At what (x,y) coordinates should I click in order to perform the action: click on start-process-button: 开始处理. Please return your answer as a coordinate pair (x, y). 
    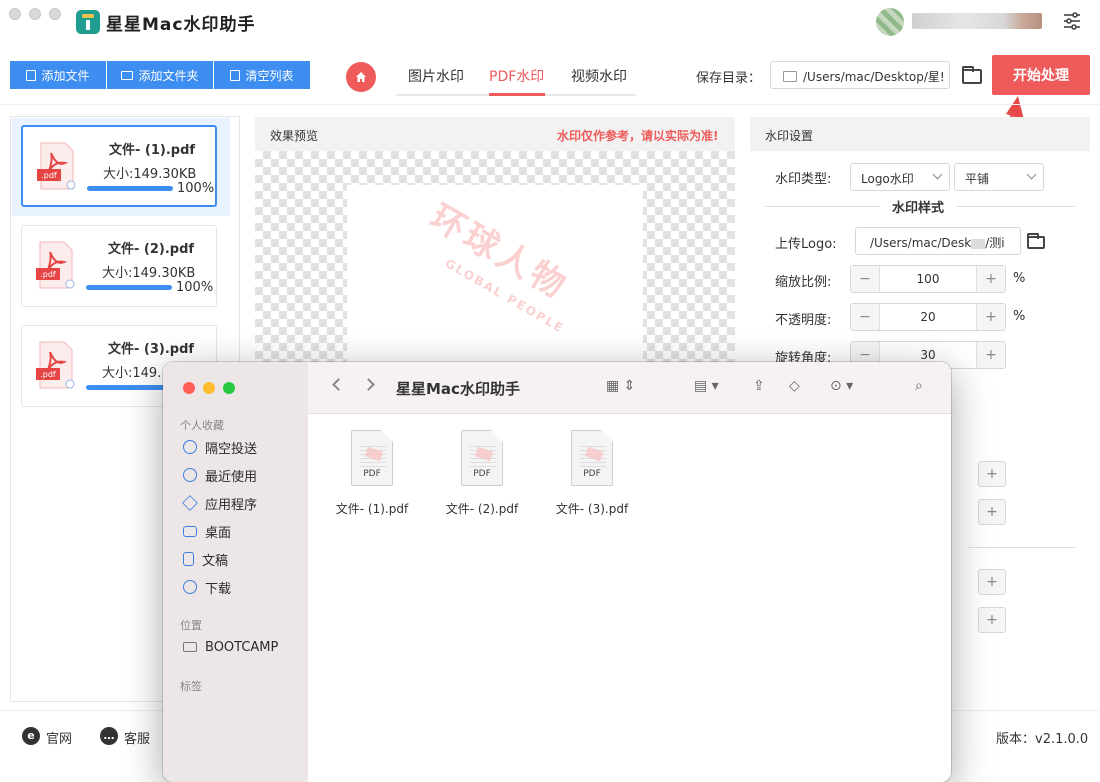
    Looking at the image, I should click on (1041, 75).